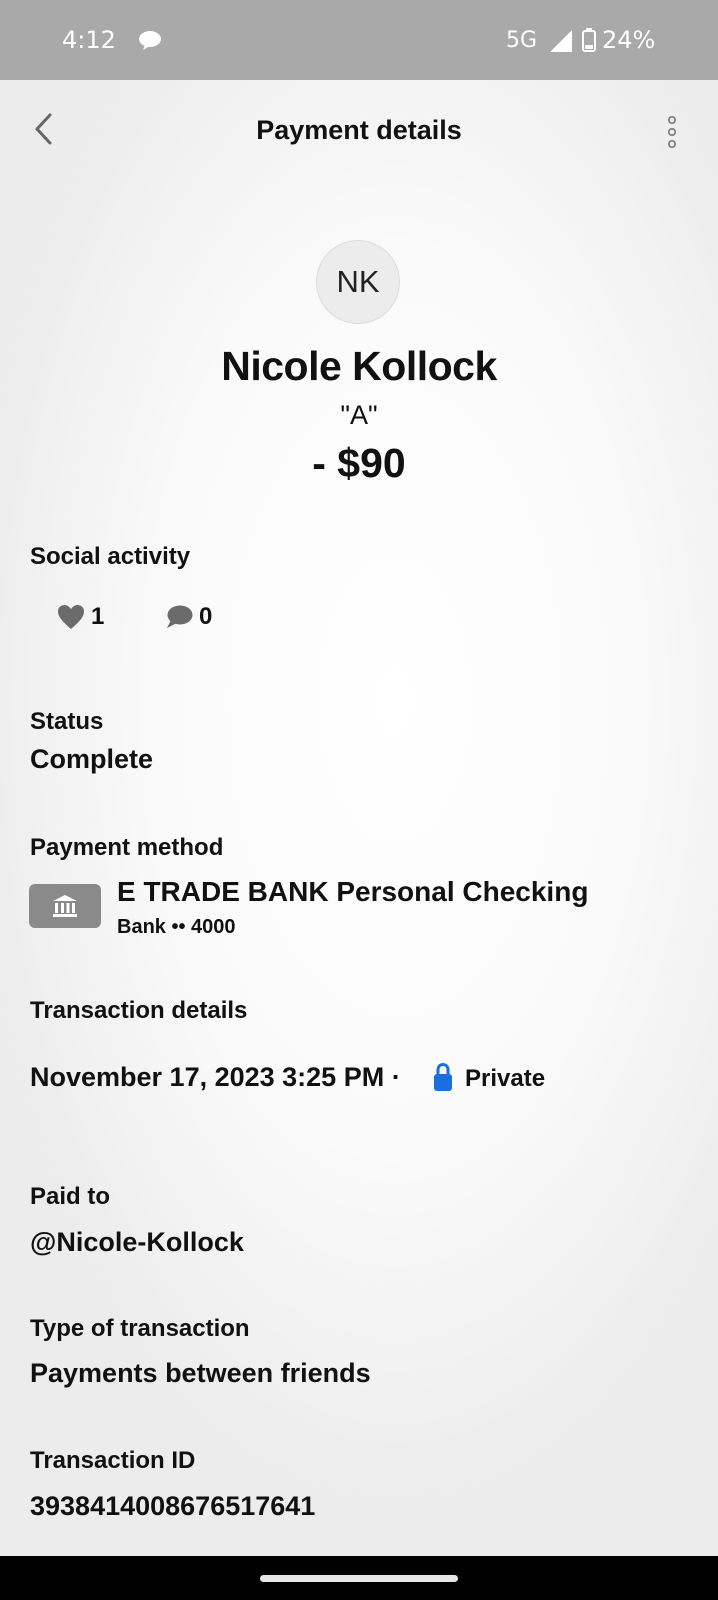 The width and height of the screenshot is (718, 1600). Describe the element at coordinates (359, 40) in the screenshot. I see `status-bar: 4:12 5G 24%` at that location.